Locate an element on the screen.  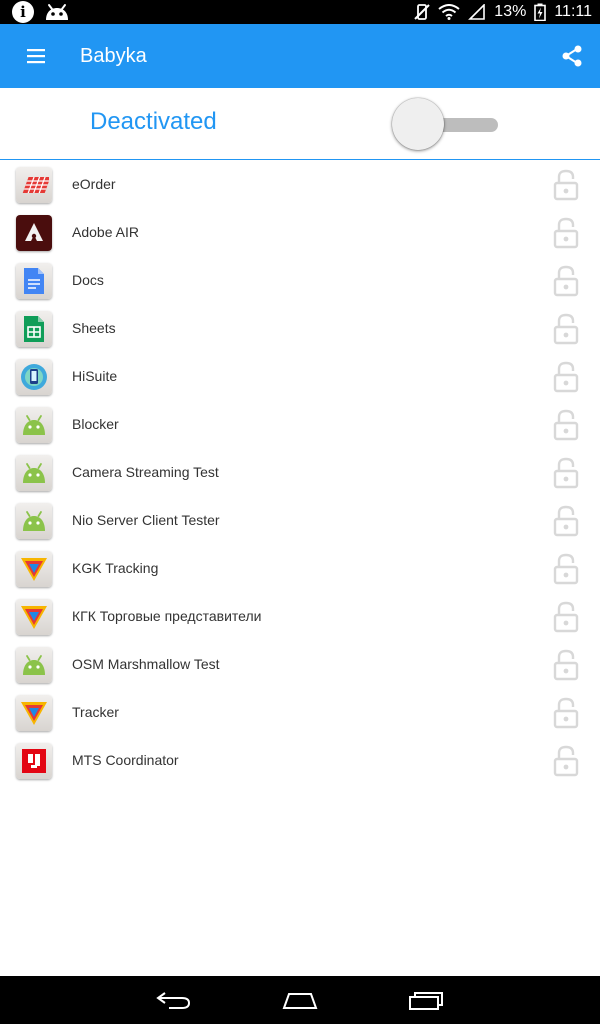
app-toolbar: Babyka is located at coordinates (300, 56).